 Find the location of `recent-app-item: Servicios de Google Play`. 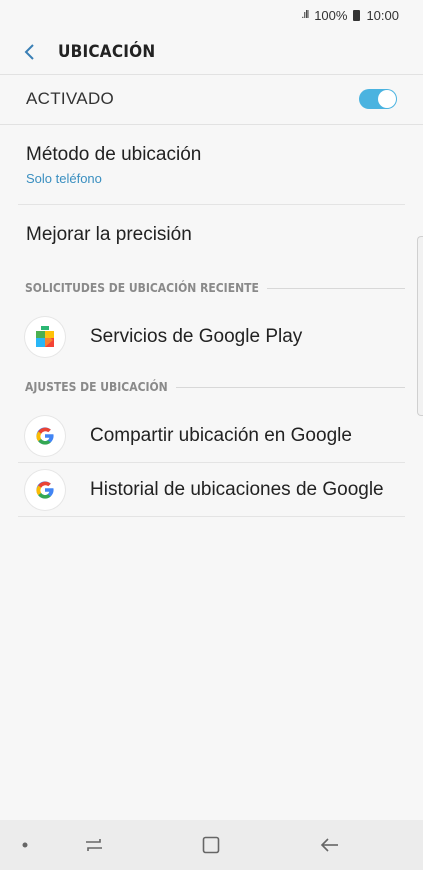

recent-app-item: Servicios de Google Play is located at coordinates (211, 337).